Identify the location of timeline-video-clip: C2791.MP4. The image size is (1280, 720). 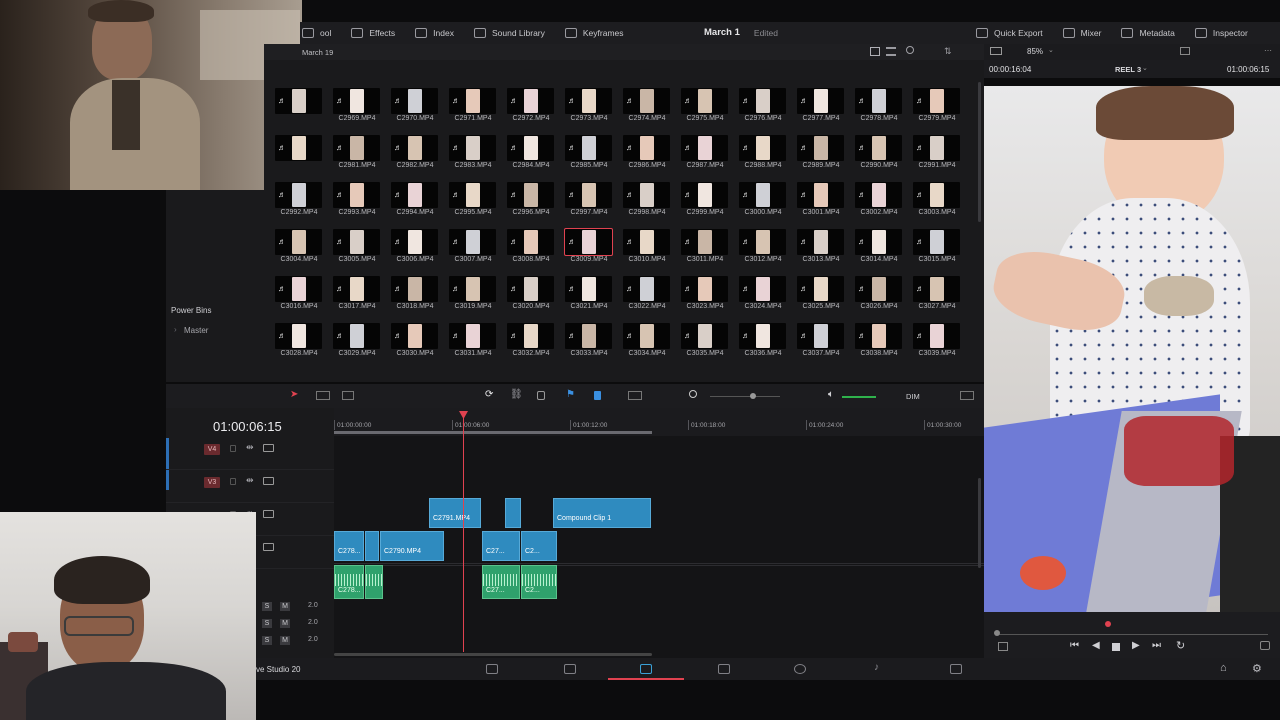
(455, 513).